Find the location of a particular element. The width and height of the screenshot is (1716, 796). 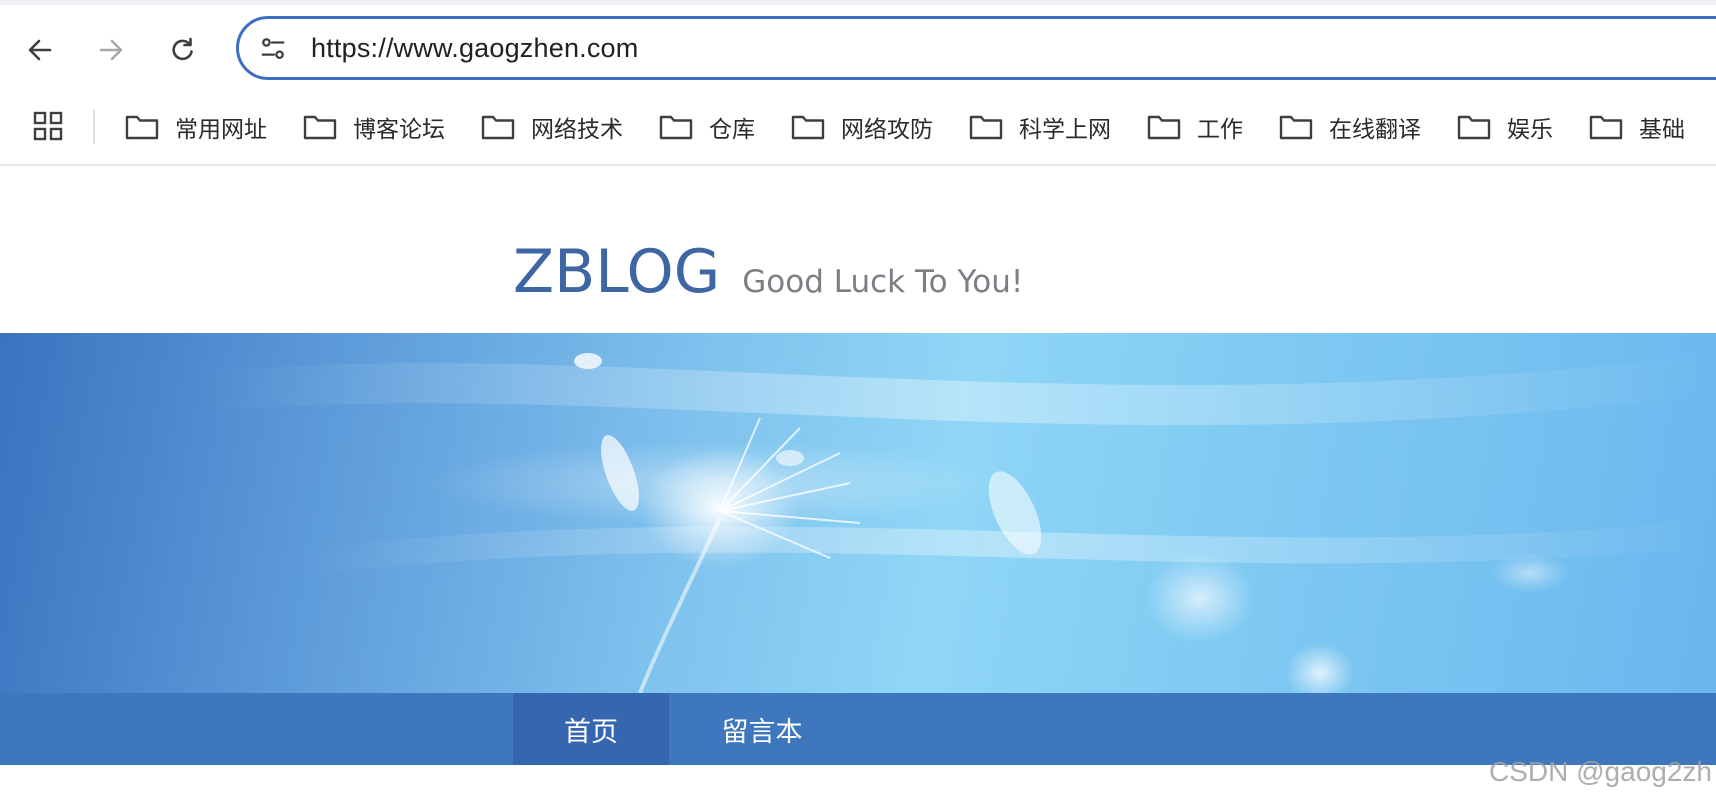

reload-button is located at coordinates (183, 50).